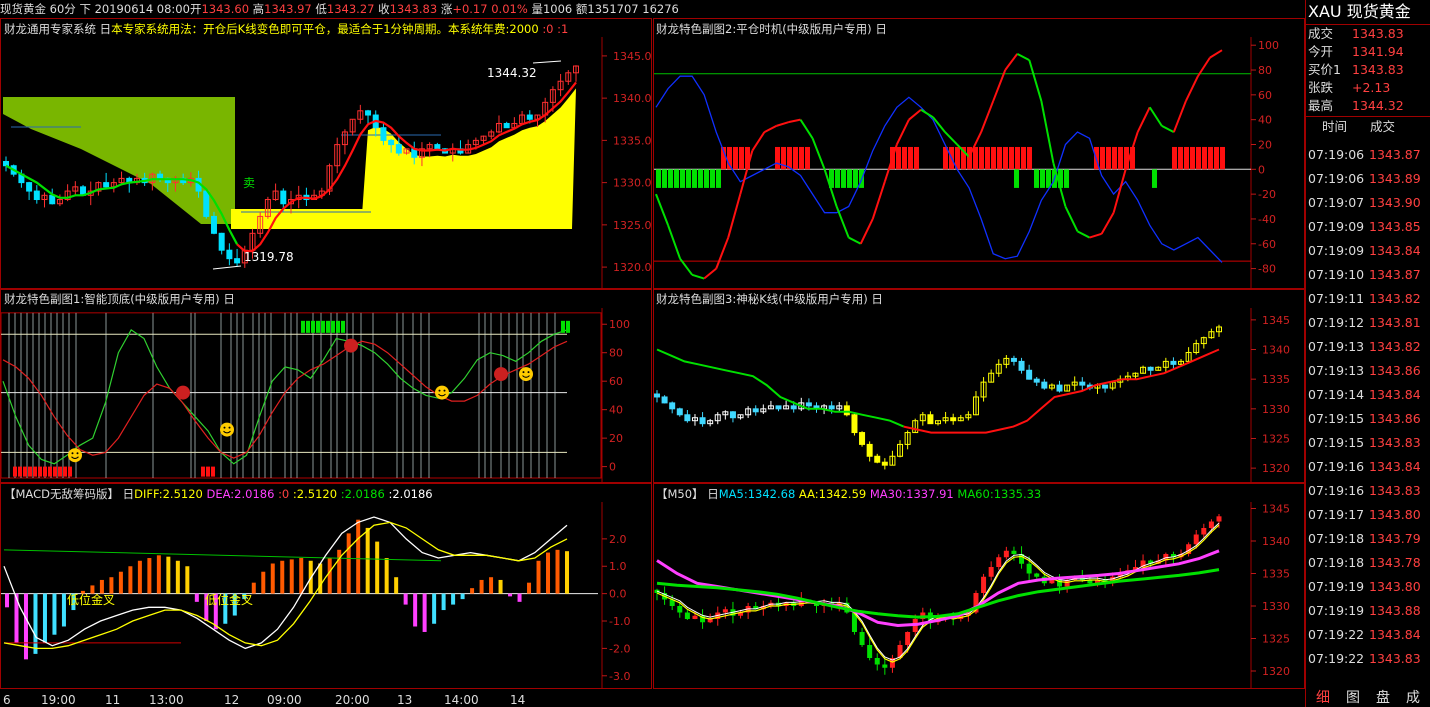 This screenshot has width=1430, height=707. Describe the element at coordinates (1368, 371) in the screenshot. I see `tick-row: 07:19:13 1343.86` at that location.